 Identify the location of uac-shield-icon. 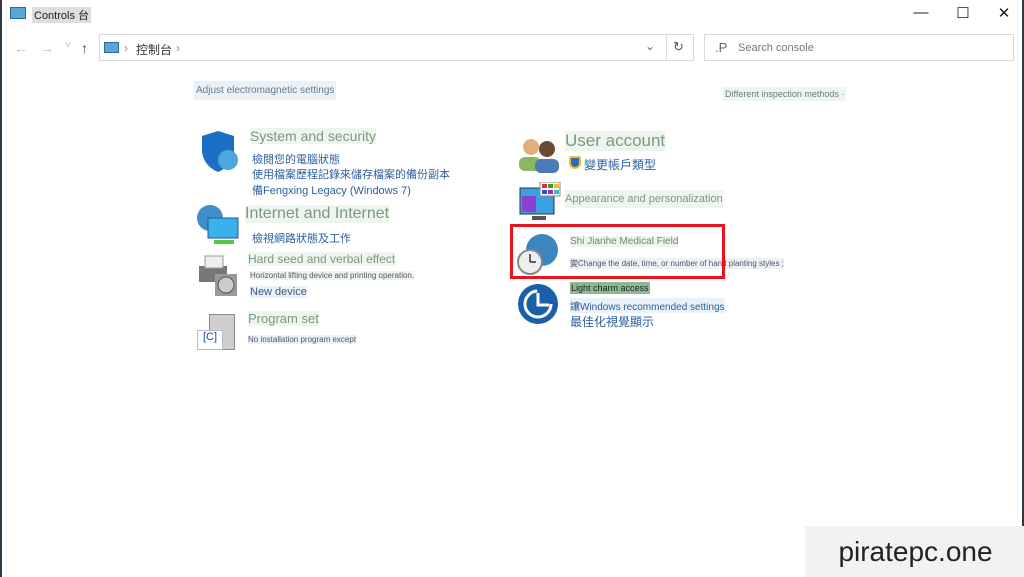
(575, 162).